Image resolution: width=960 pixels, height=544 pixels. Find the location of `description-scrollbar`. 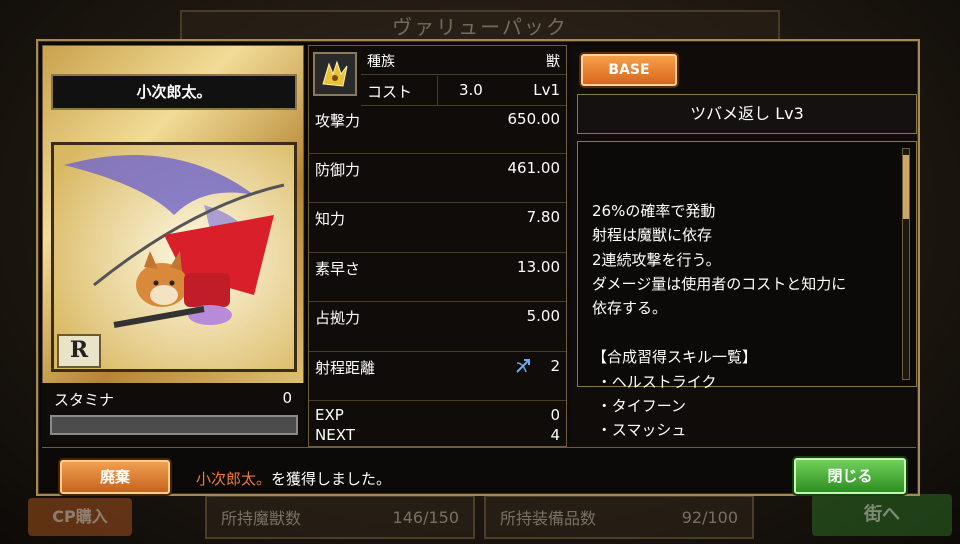

description-scrollbar is located at coordinates (906, 264).